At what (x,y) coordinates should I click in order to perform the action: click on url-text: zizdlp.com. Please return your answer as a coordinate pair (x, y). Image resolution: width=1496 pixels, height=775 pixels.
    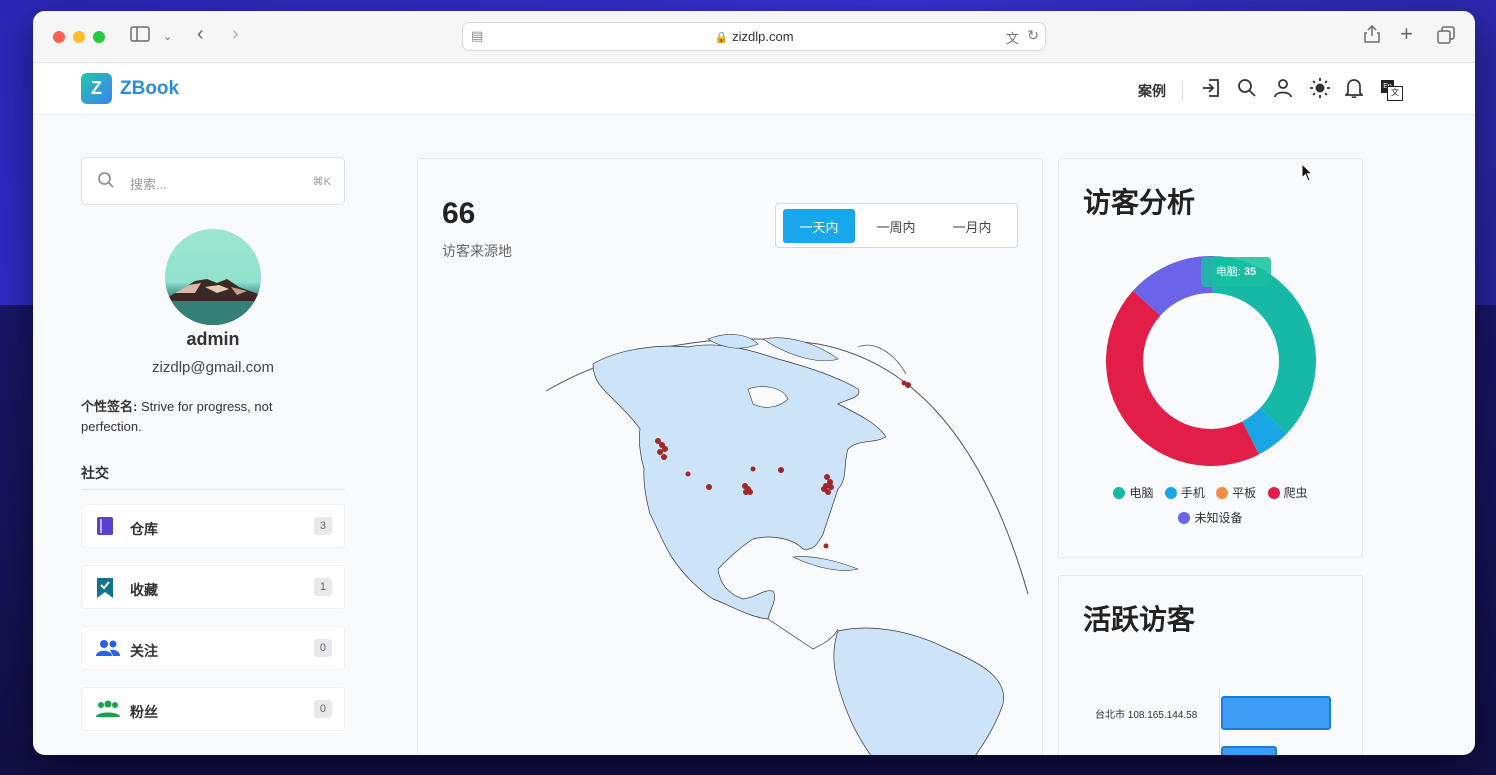
    Looking at the image, I should click on (763, 36).